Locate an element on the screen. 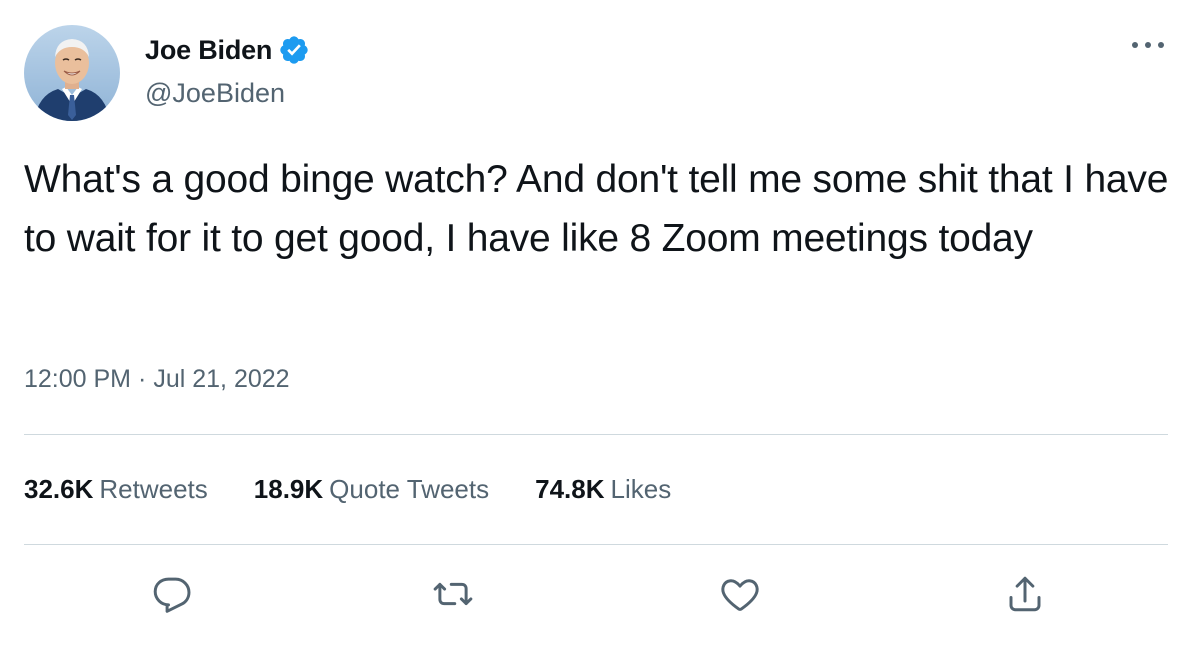 The image size is (1192, 668). quote-tweets-label: Quote Tweets is located at coordinates (409, 489).